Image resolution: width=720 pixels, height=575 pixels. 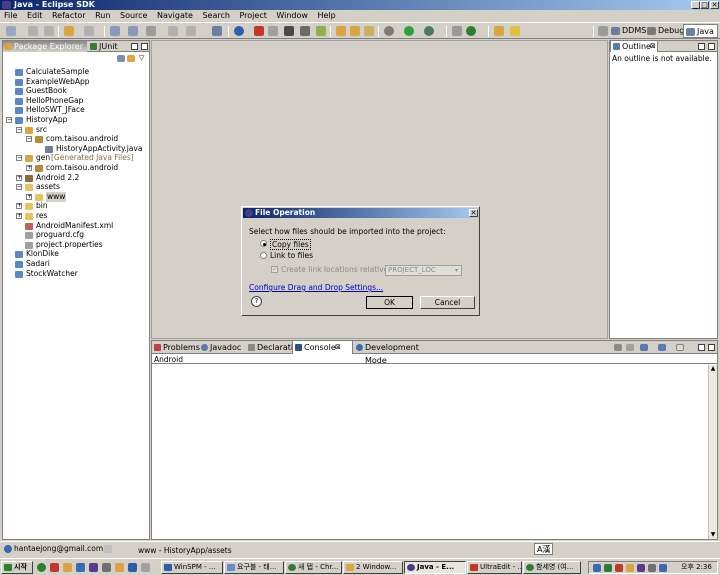 What do you see at coordinates (77, 82) in the screenshot?
I see `tree-item: ExampleWebApp` at bounding box center [77, 82].